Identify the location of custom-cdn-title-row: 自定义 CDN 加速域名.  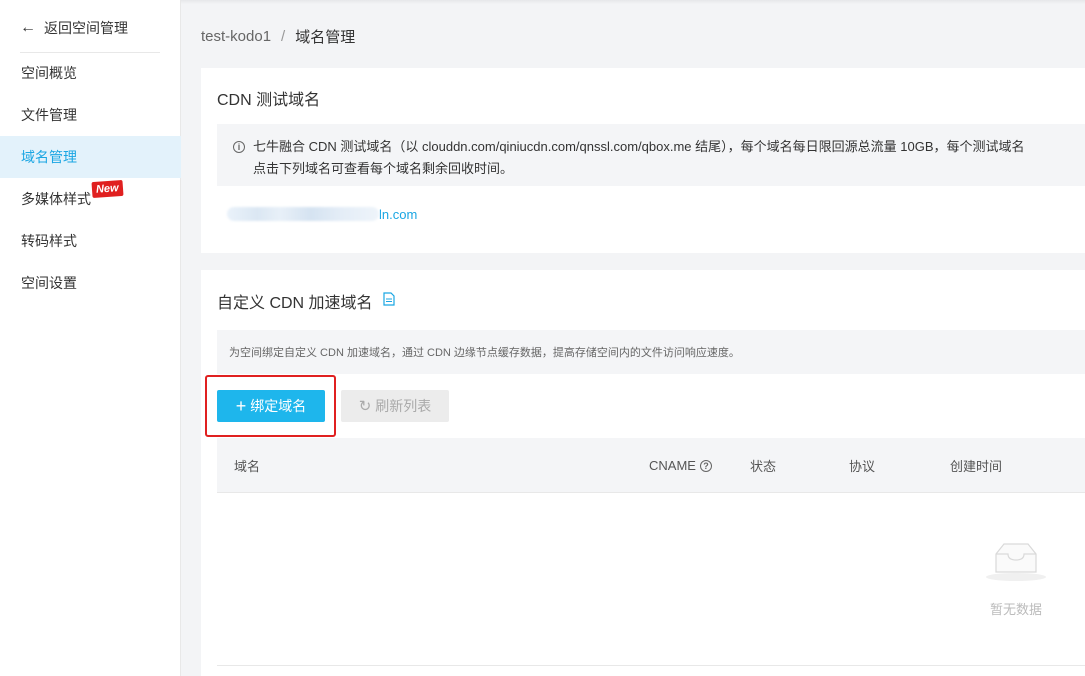
(306, 301).